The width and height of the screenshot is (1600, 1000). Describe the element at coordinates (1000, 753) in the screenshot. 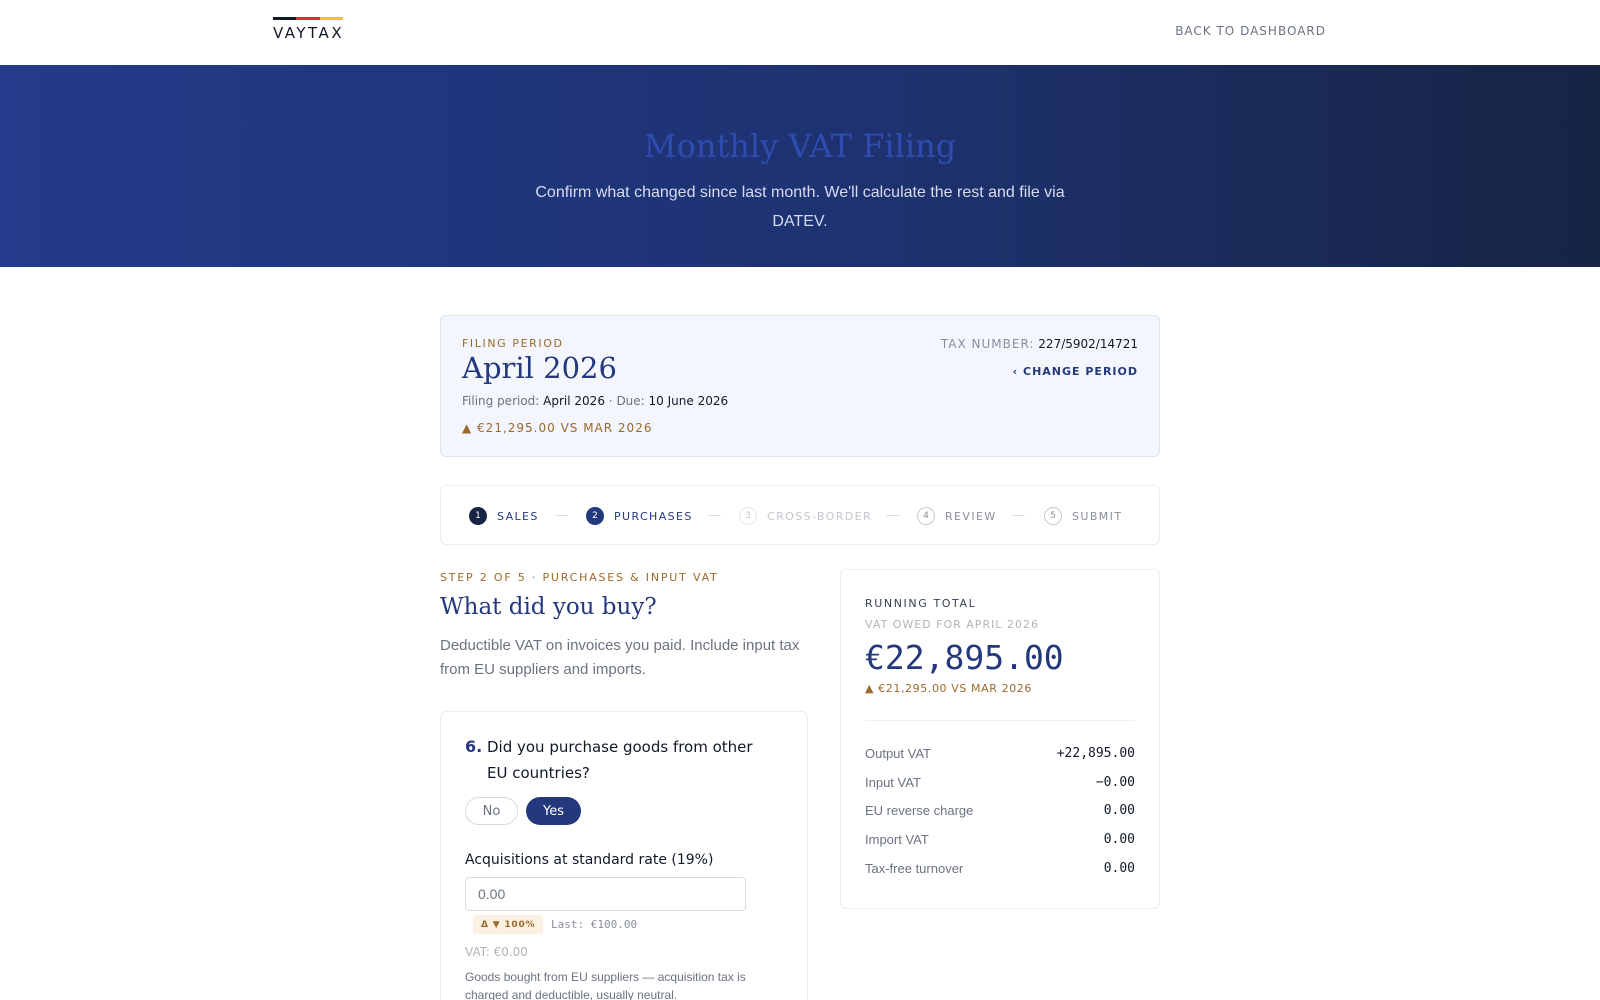

I see `total-row-output-vat: Output VAT +22,895.00` at that location.